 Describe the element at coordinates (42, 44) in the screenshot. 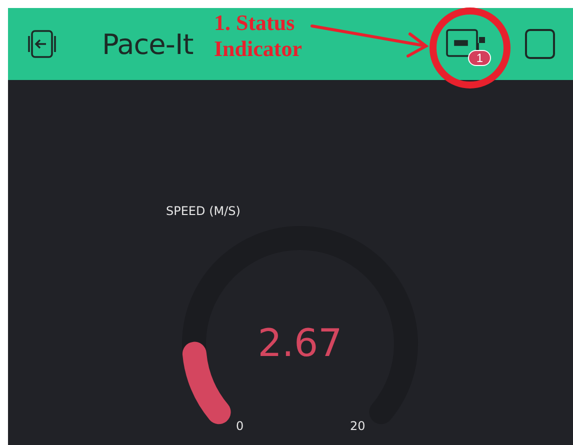

I see `exit-icon` at that location.